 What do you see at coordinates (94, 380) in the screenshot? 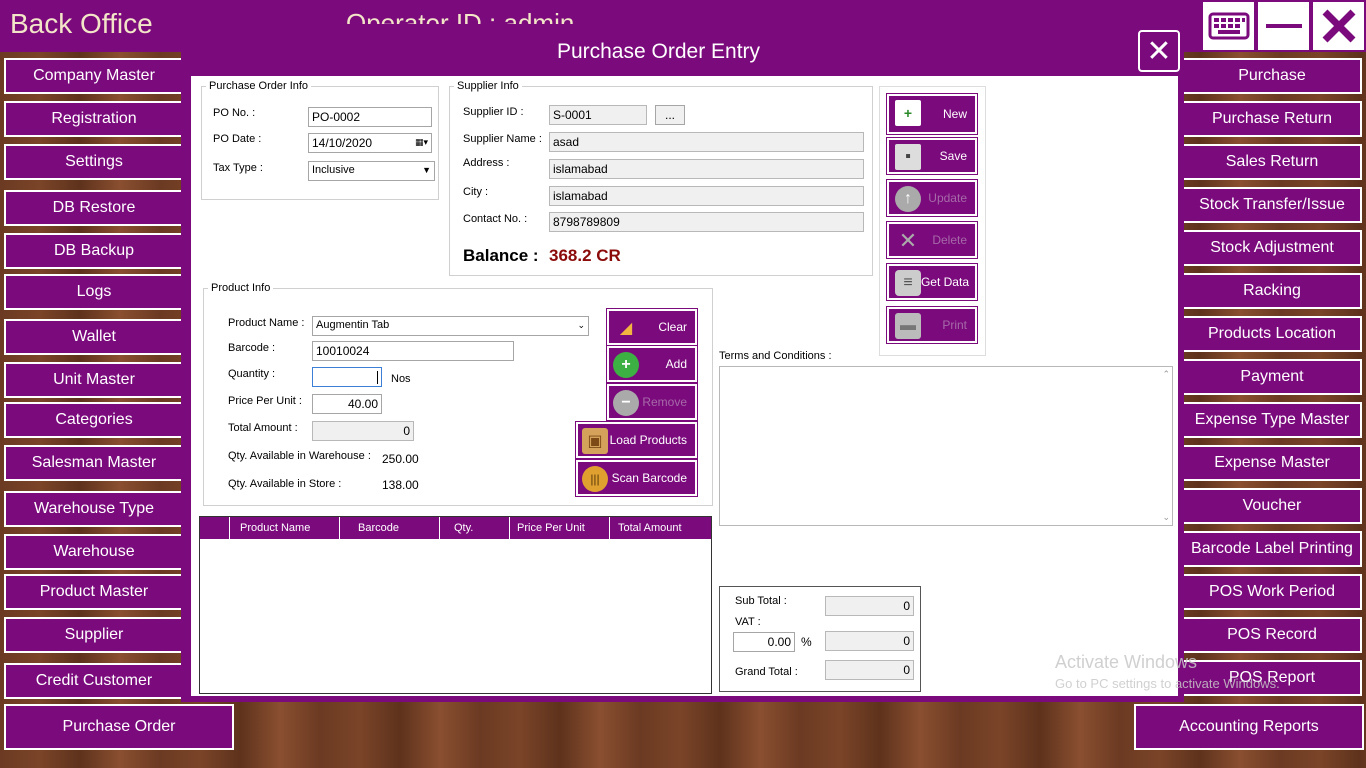
I see `menu-unit-master: Unit Master` at bounding box center [94, 380].